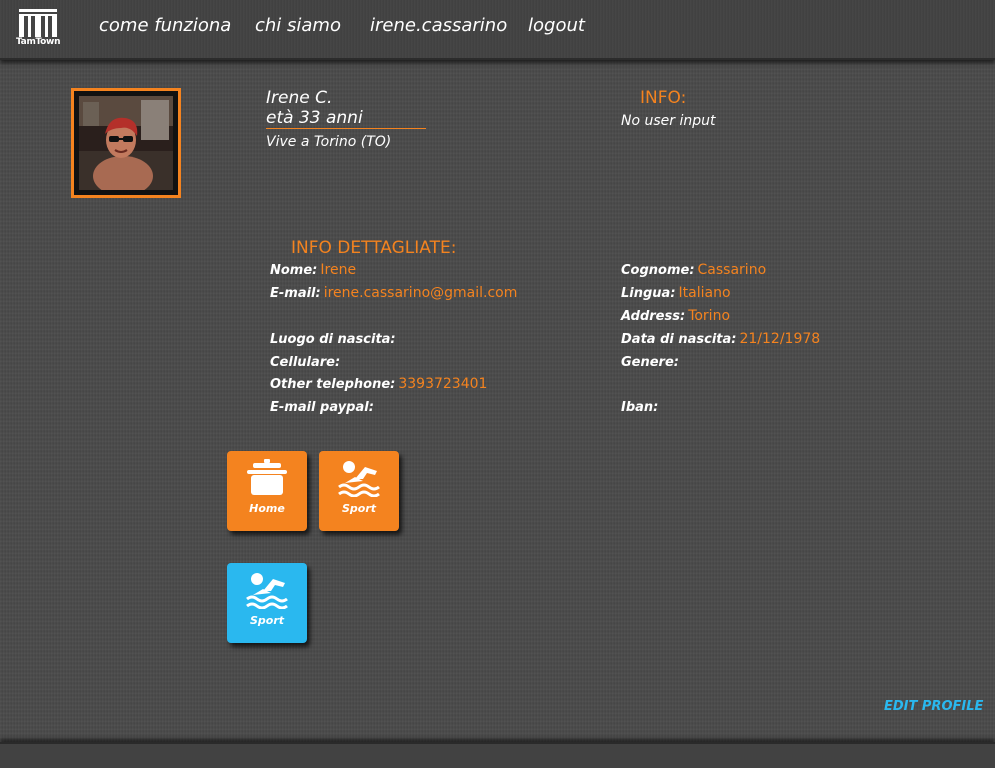 Image resolution: width=995 pixels, height=768 pixels. I want to click on field-label: Lingua:, so click(648, 293).